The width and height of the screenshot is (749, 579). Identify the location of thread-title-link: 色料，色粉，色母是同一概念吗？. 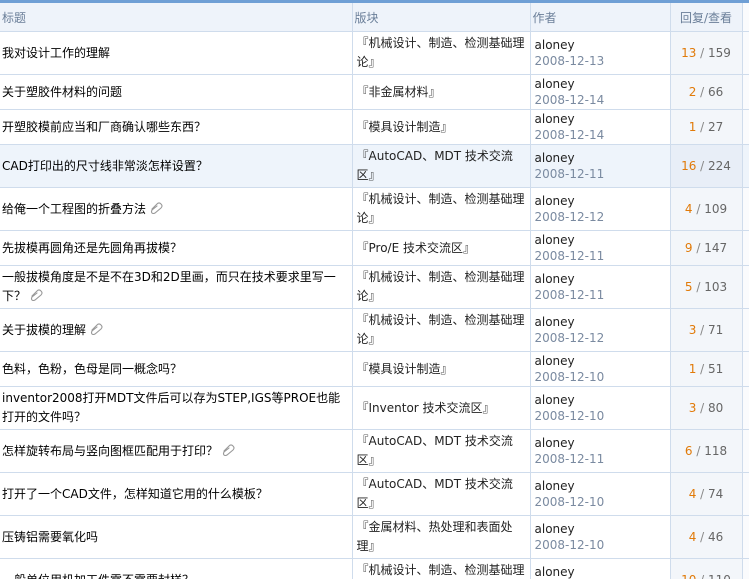
(92, 369).